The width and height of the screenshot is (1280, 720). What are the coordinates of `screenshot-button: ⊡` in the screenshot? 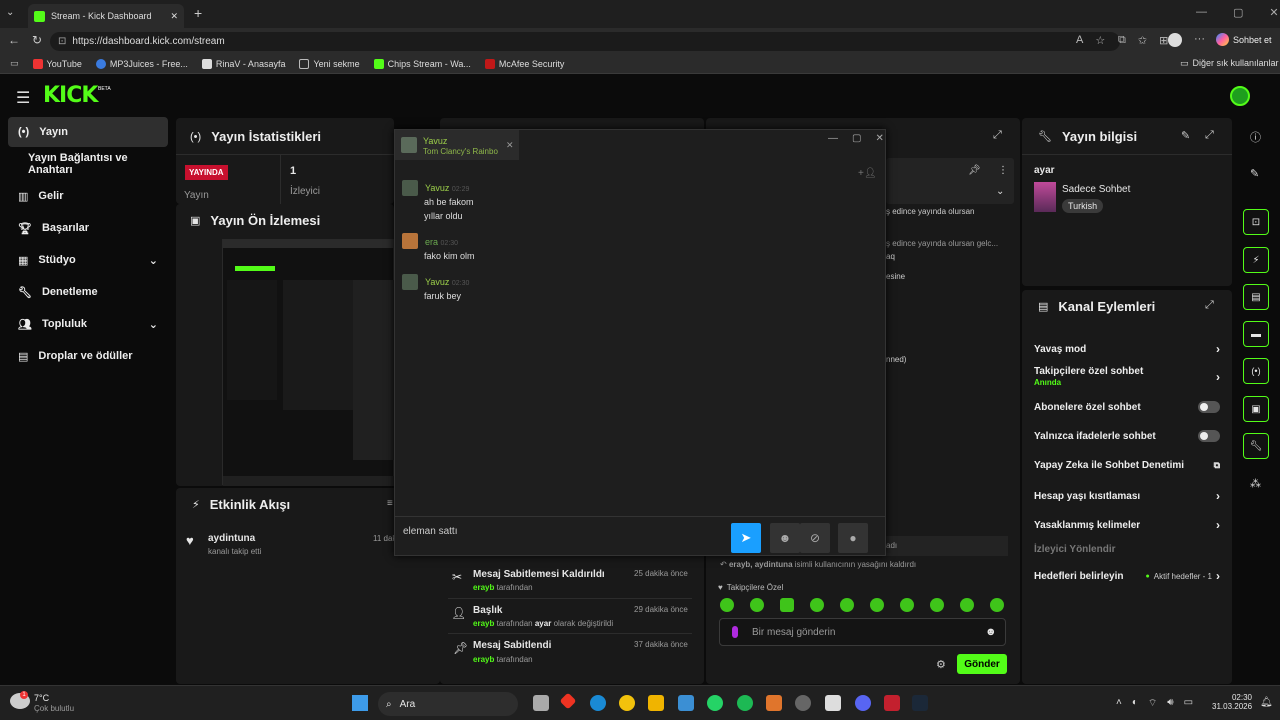 It's located at (1256, 222).